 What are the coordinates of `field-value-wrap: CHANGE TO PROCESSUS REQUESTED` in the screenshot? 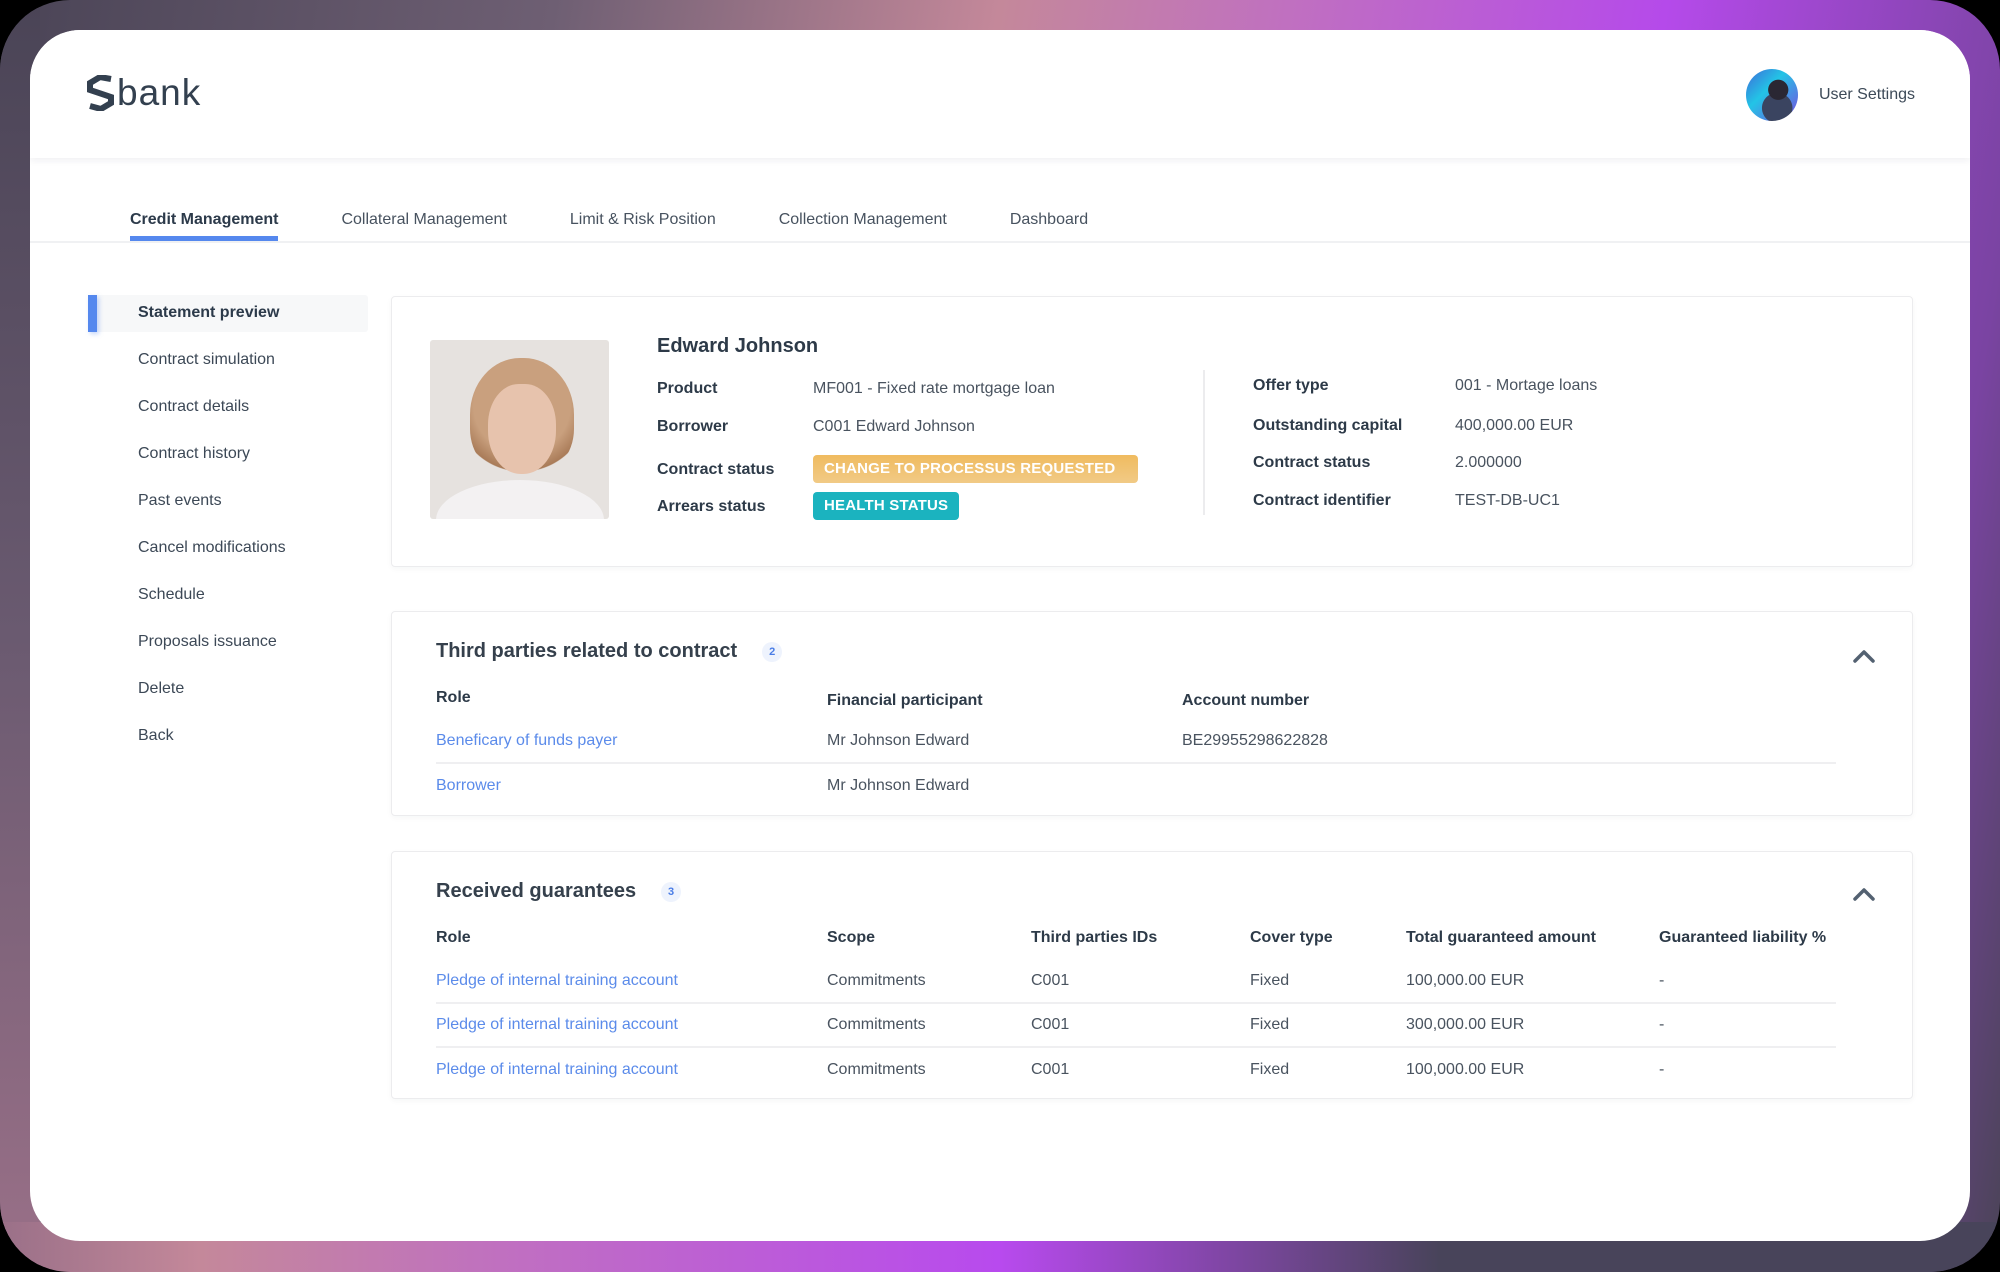 It's located at (975, 469).